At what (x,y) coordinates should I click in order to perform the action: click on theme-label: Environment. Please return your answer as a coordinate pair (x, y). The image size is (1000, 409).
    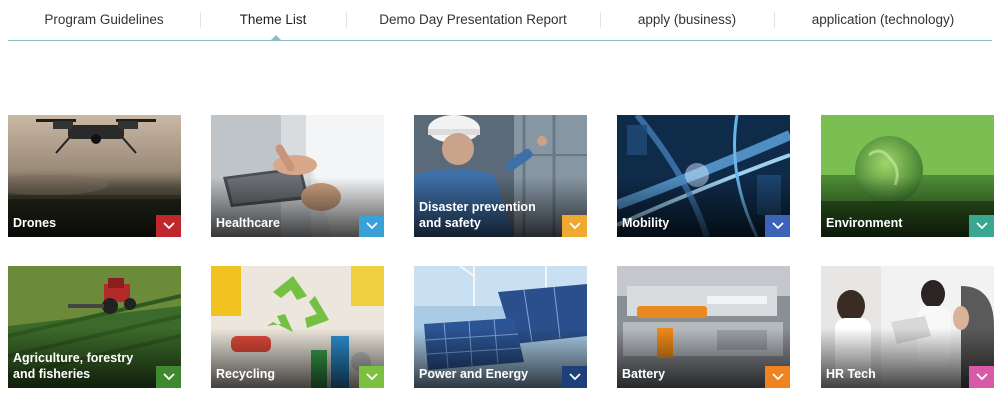
    Looking at the image, I should click on (864, 223).